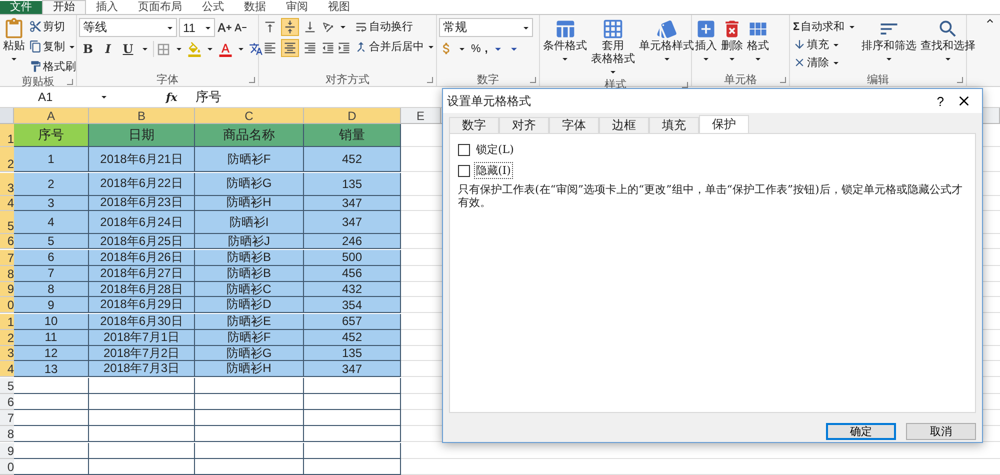 This screenshot has height=475, width=1000. What do you see at coordinates (352, 369) in the screenshot?
I see `table-cell: 347` at bounding box center [352, 369].